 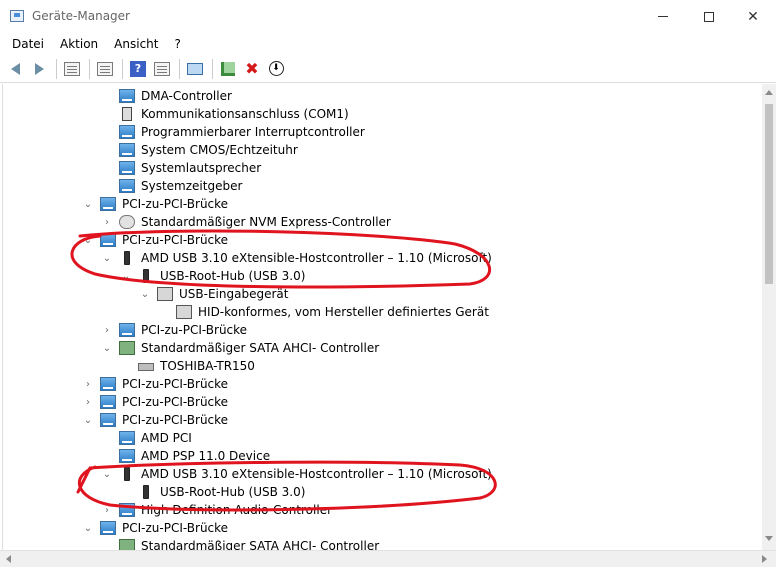 What do you see at coordinates (382, 186) in the screenshot?
I see `tree-row: Systemzeitgeber` at bounding box center [382, 186].